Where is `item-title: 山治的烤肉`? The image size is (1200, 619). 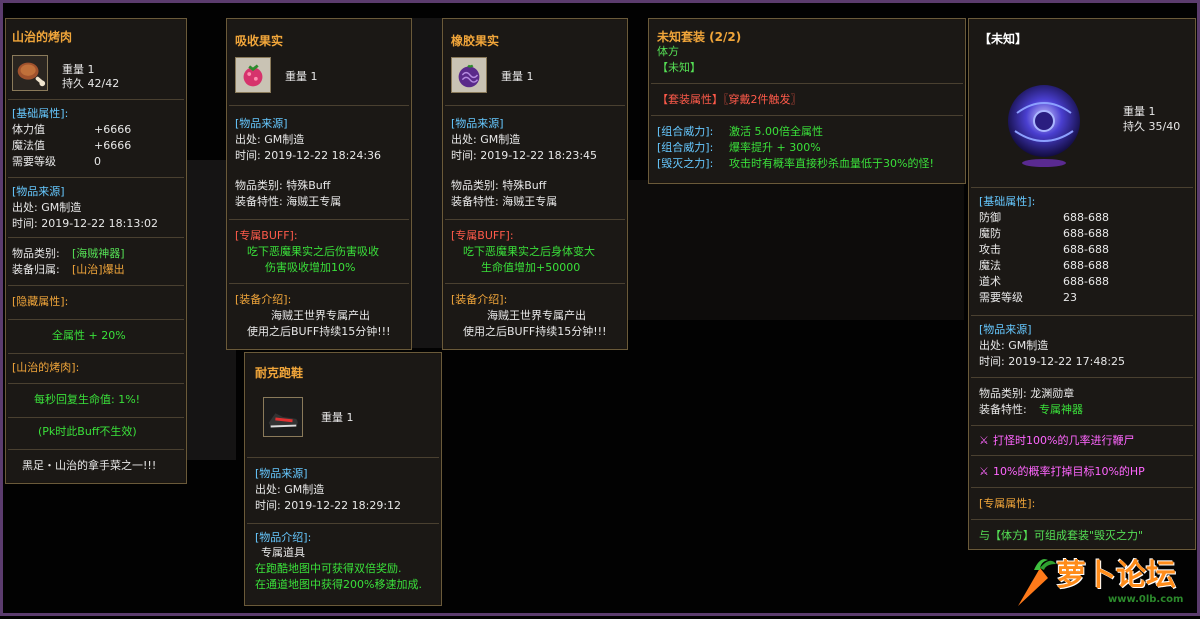 item-title: 山治的烤肉 is located at coordinates (42, 37).